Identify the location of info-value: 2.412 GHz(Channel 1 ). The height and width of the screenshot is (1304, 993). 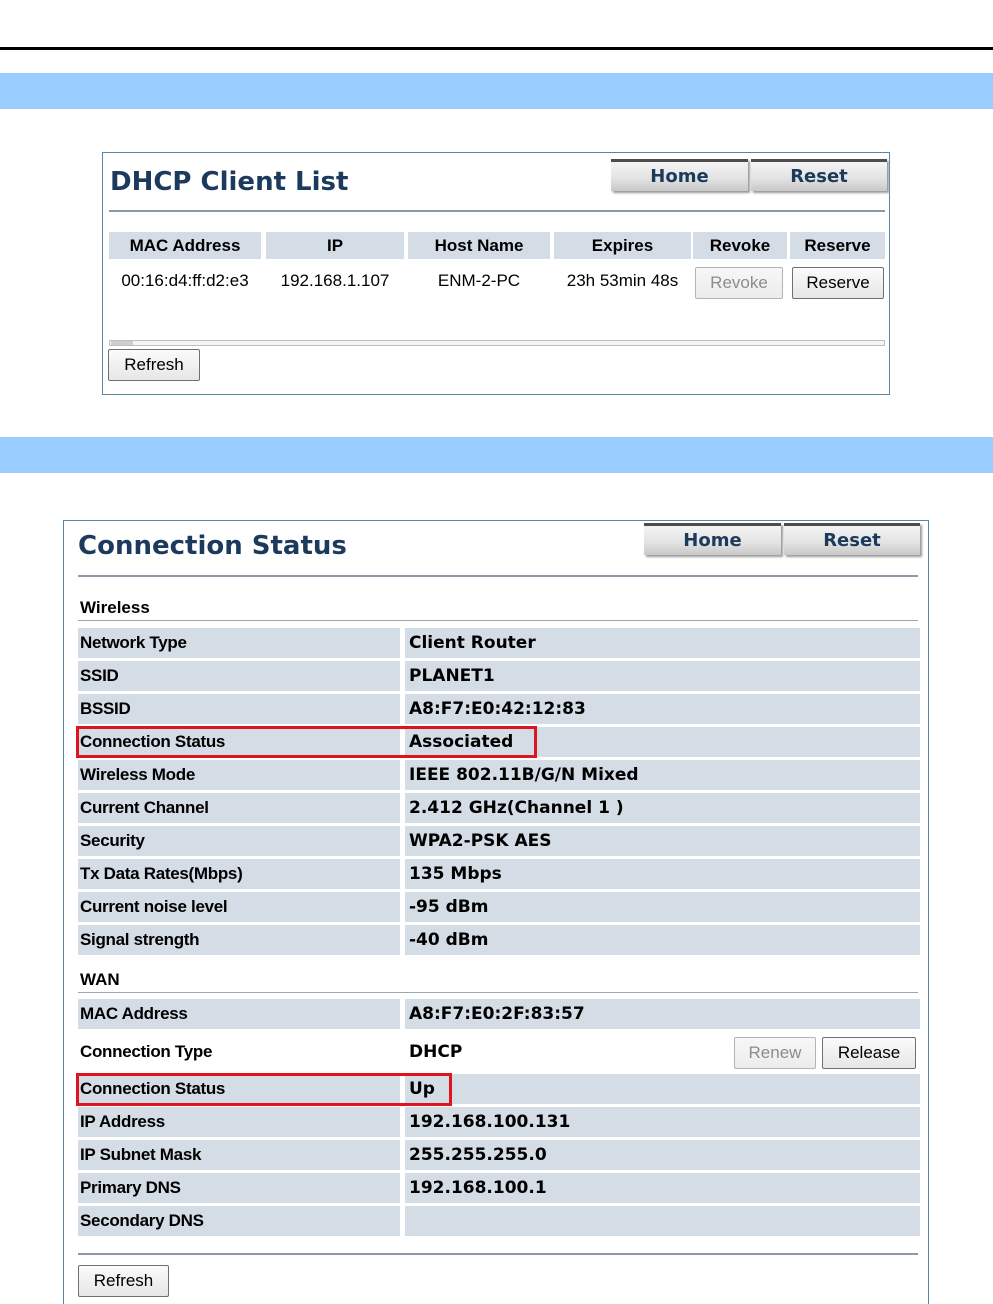
(662, 808).